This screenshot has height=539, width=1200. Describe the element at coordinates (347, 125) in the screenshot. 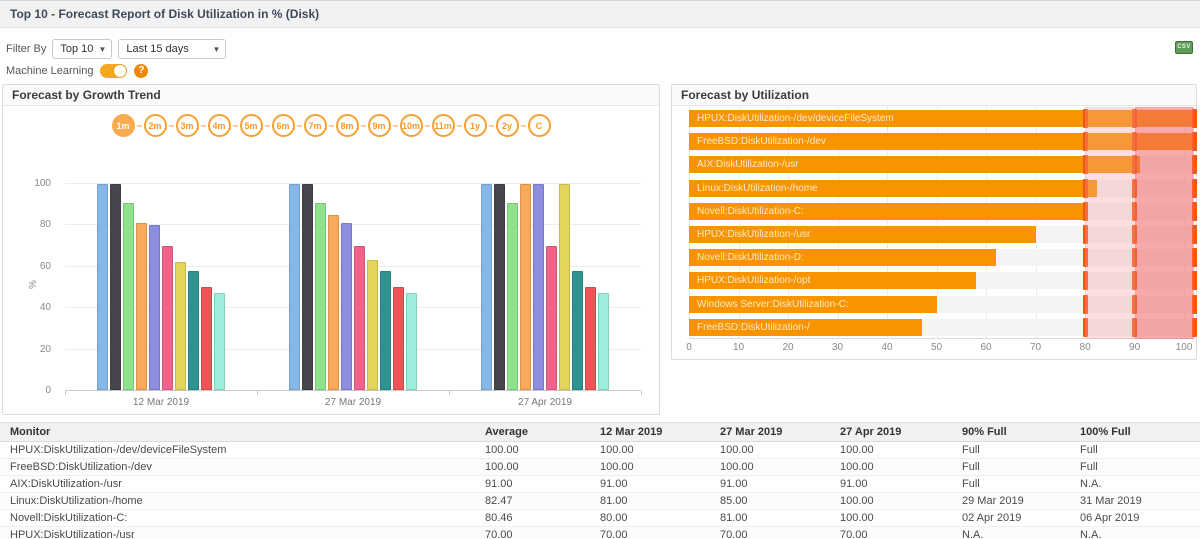

I see `range-pill-8m: 8m` at that location.